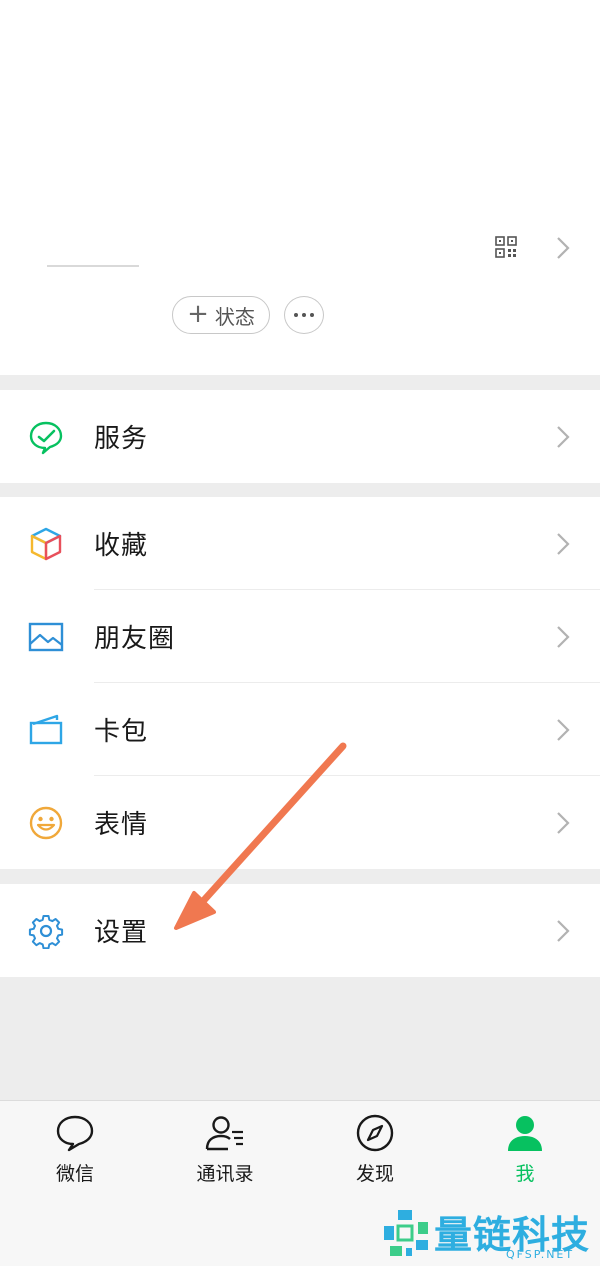  I want to click on menu-item-label: 收藏, so click(121, 546).